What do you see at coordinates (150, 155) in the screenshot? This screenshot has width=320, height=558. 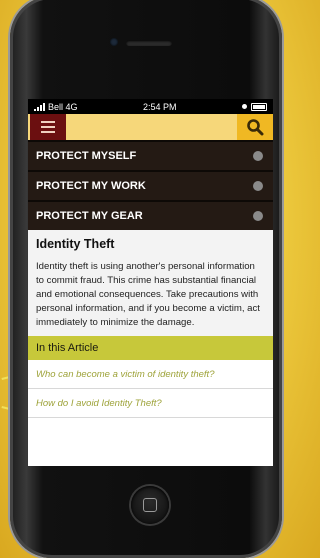 I see `nav-item-protect-myself: PROTECT MYSELF` at bounding box center [150, 155].